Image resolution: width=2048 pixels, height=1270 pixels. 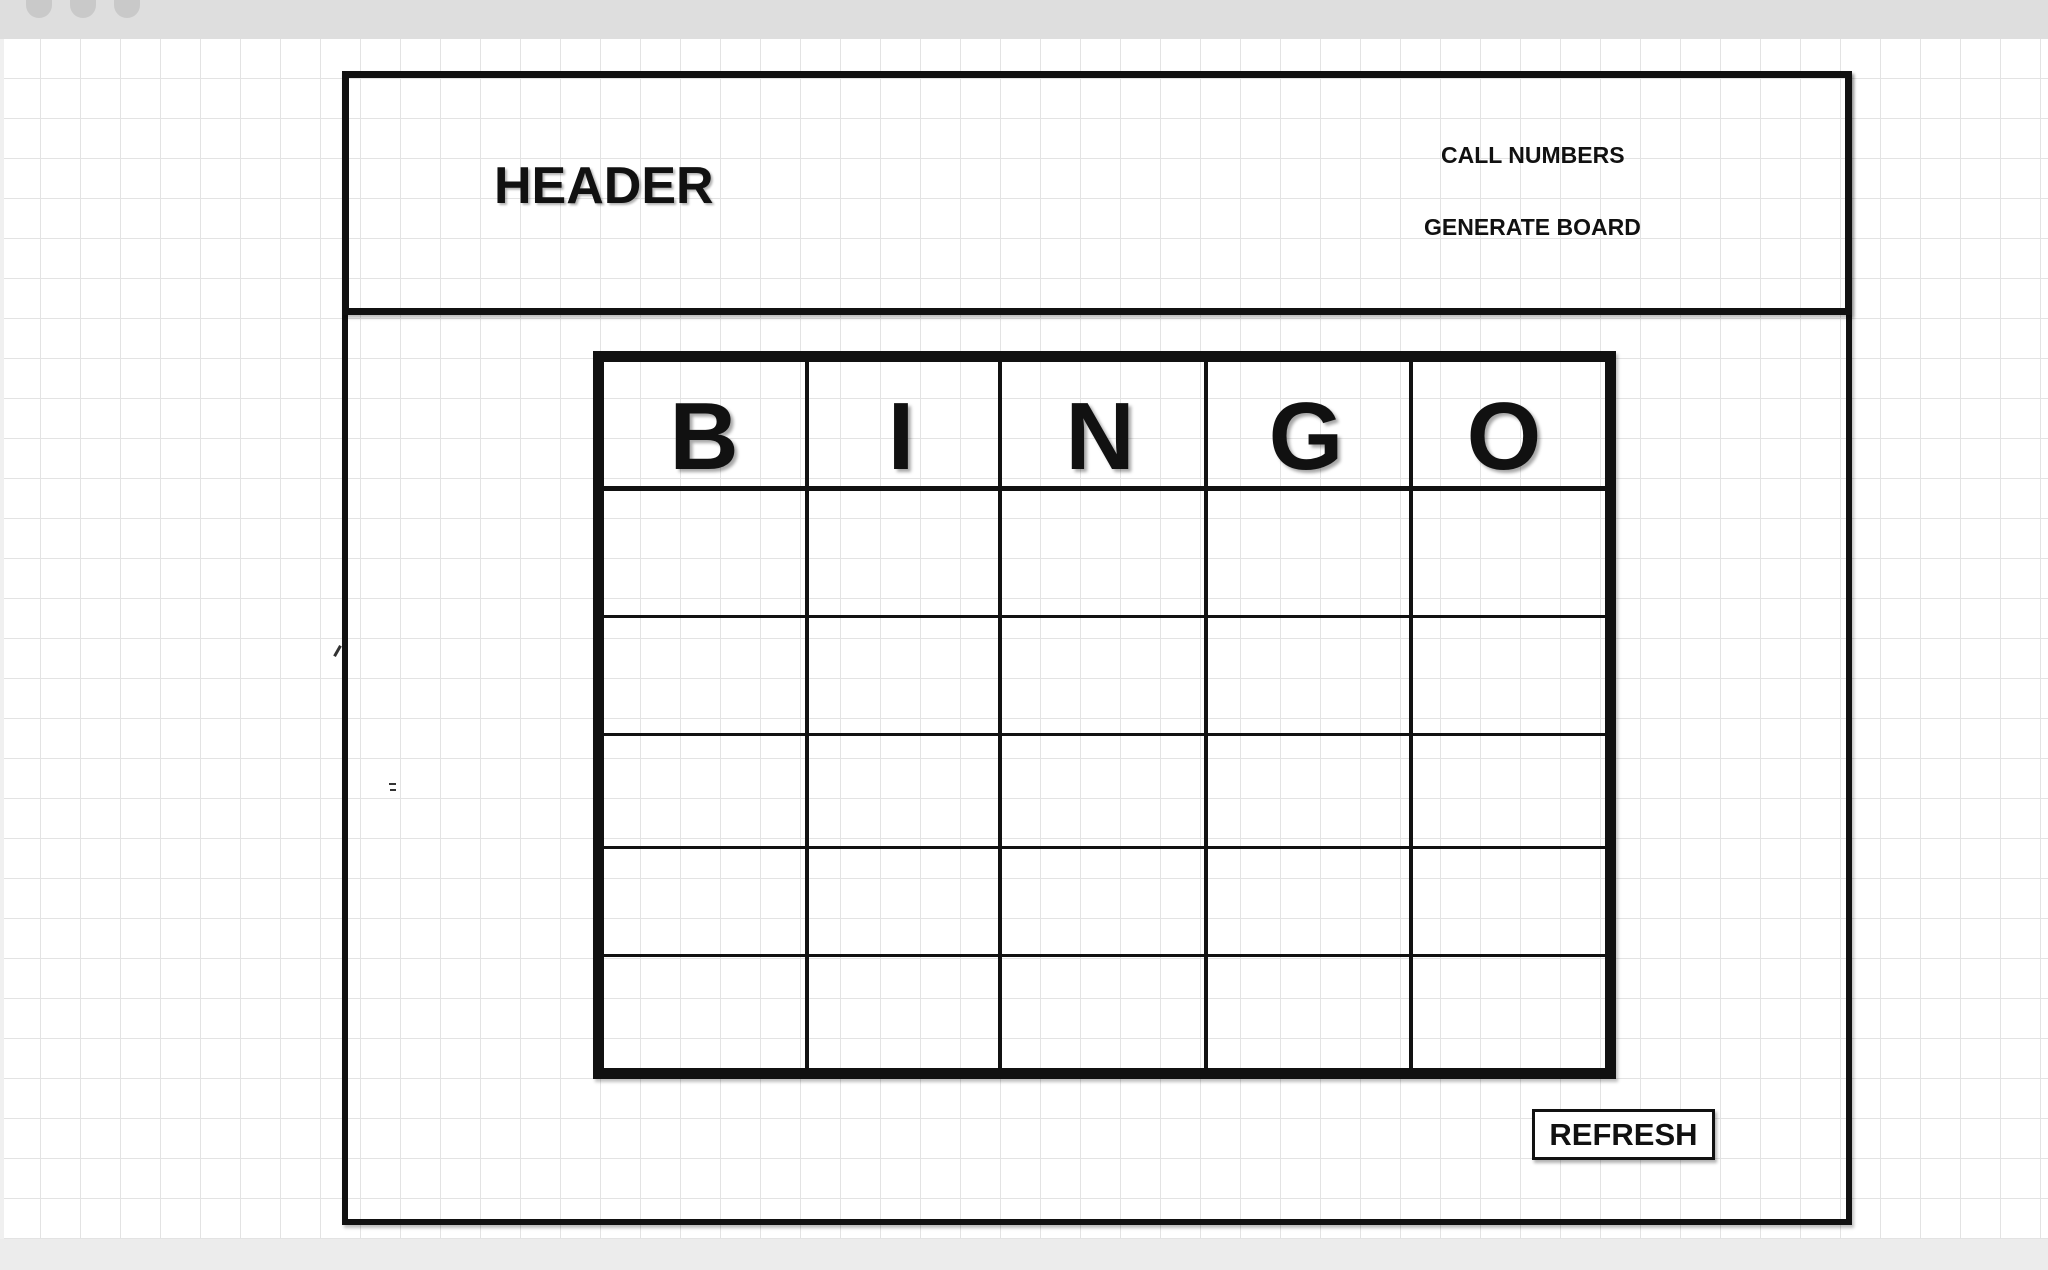 I want to click on bingo-letter-n: N, so click(x=1100, y=436).